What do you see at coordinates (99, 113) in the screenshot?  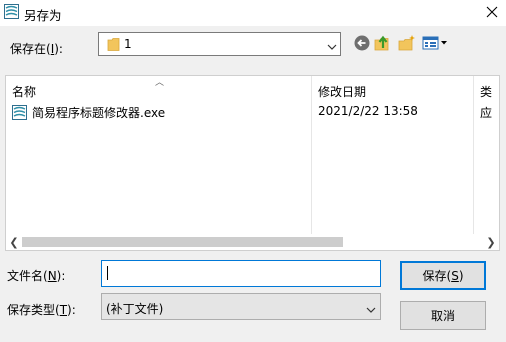 I see `file-name: 简易程序标题修改器.exe` at bounding box center [99, 113].